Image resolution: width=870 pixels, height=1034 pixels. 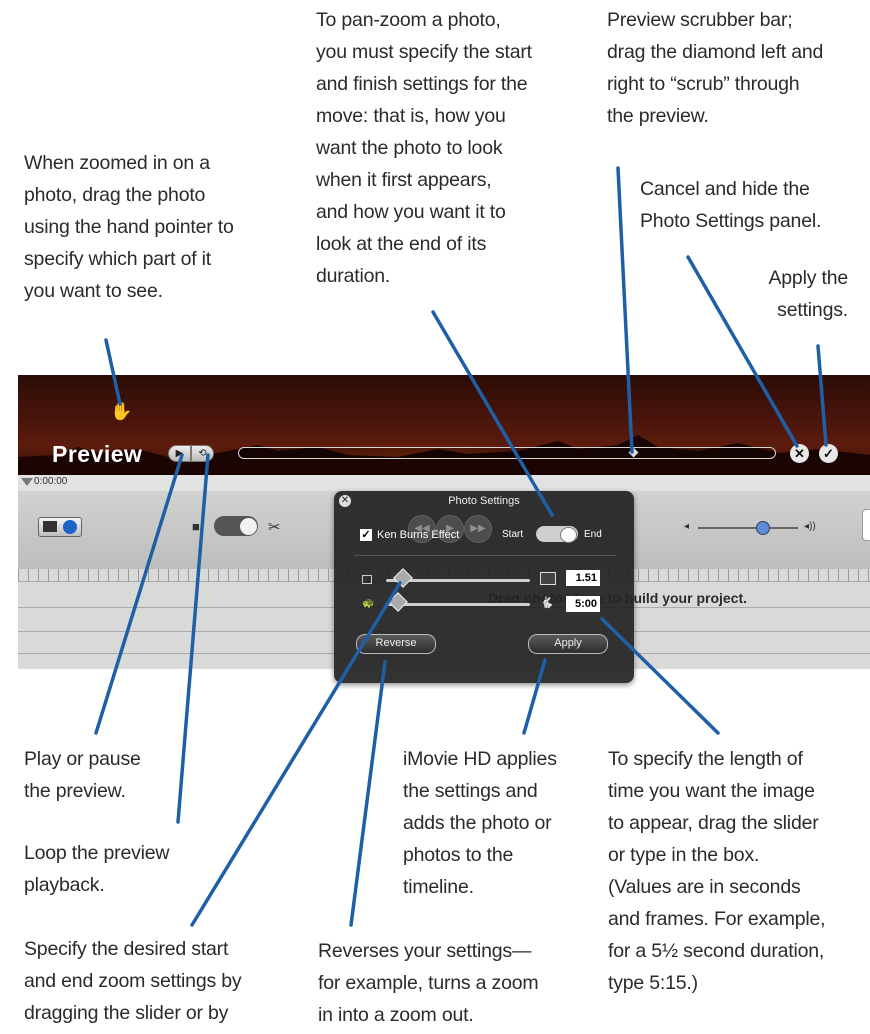 What do you see at coordinates (715, 52) in the screenshot?
I see `annotation-line: drag the diamond left and` at bounding box center [715, 52].